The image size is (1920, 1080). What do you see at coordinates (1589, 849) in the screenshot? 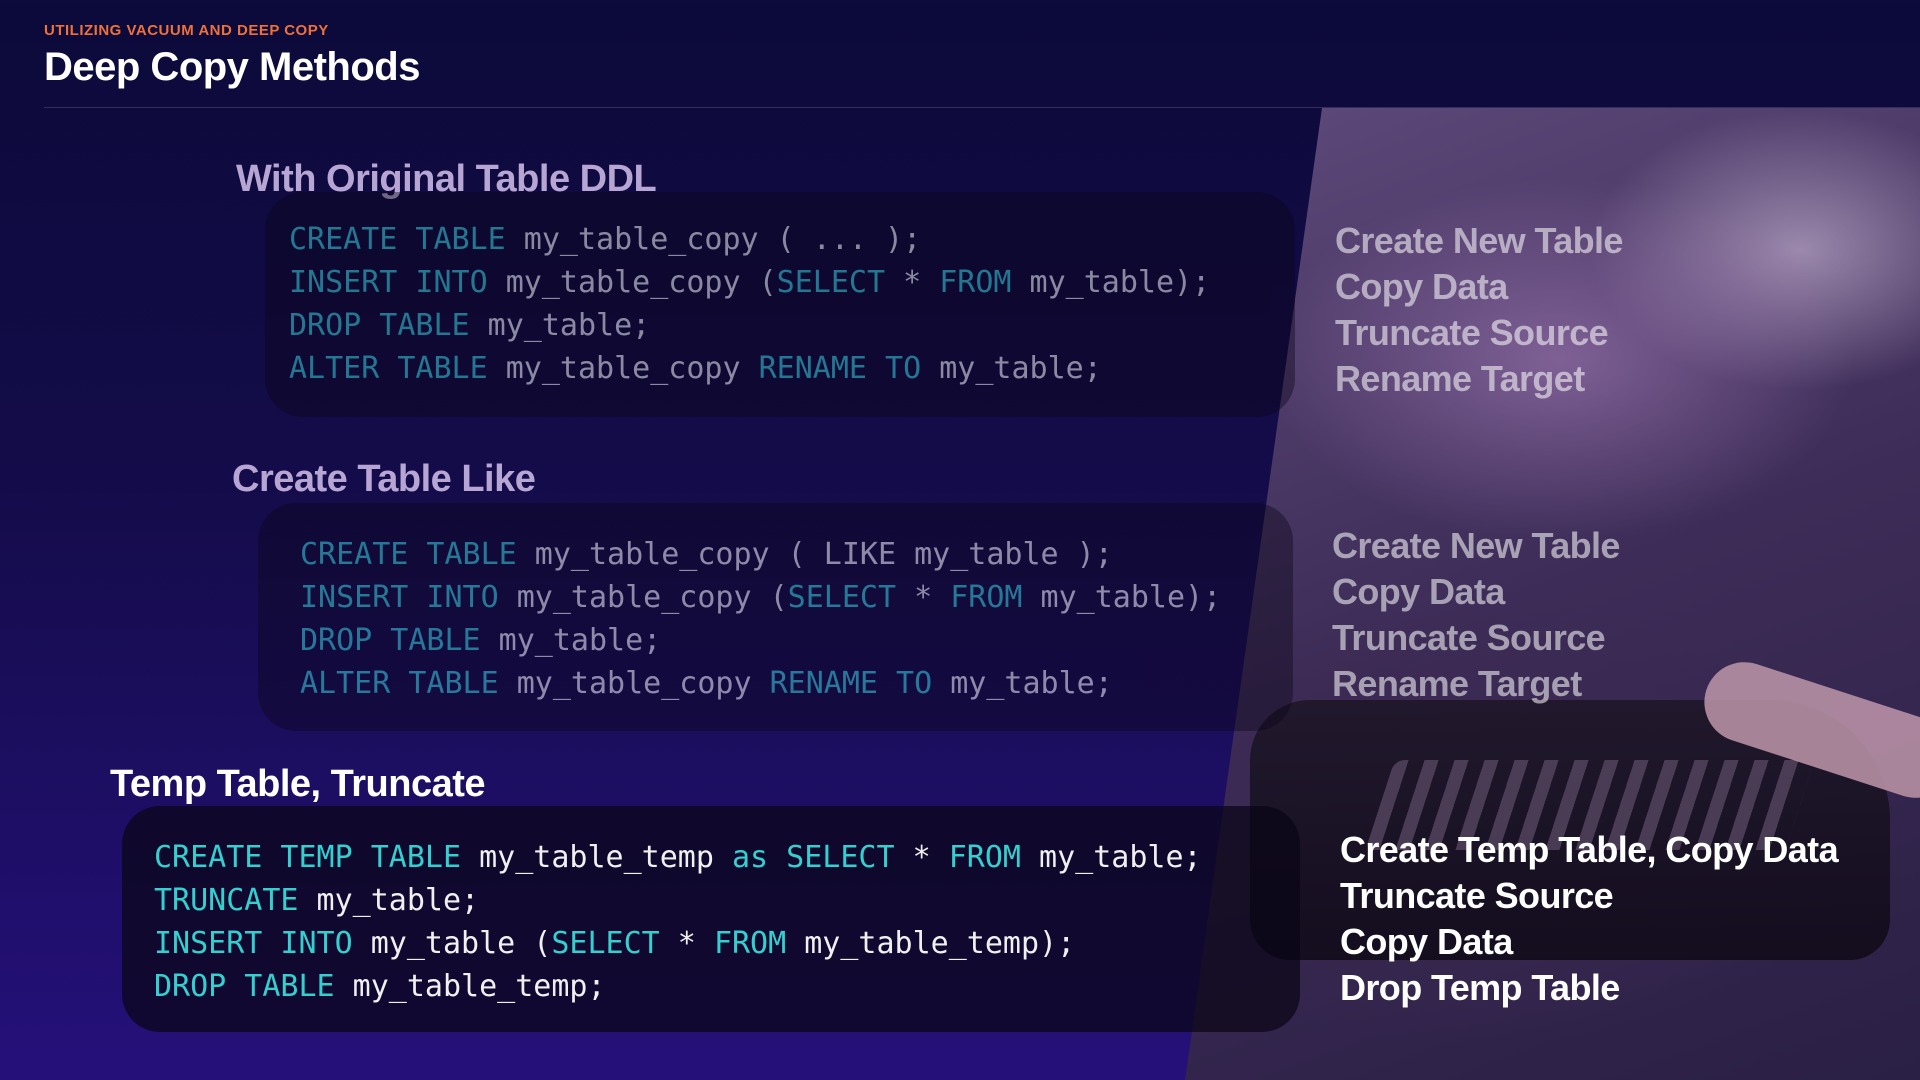
I see `step-item: Create Temp Table, Copy Data` at bounding box center [1589, 849].